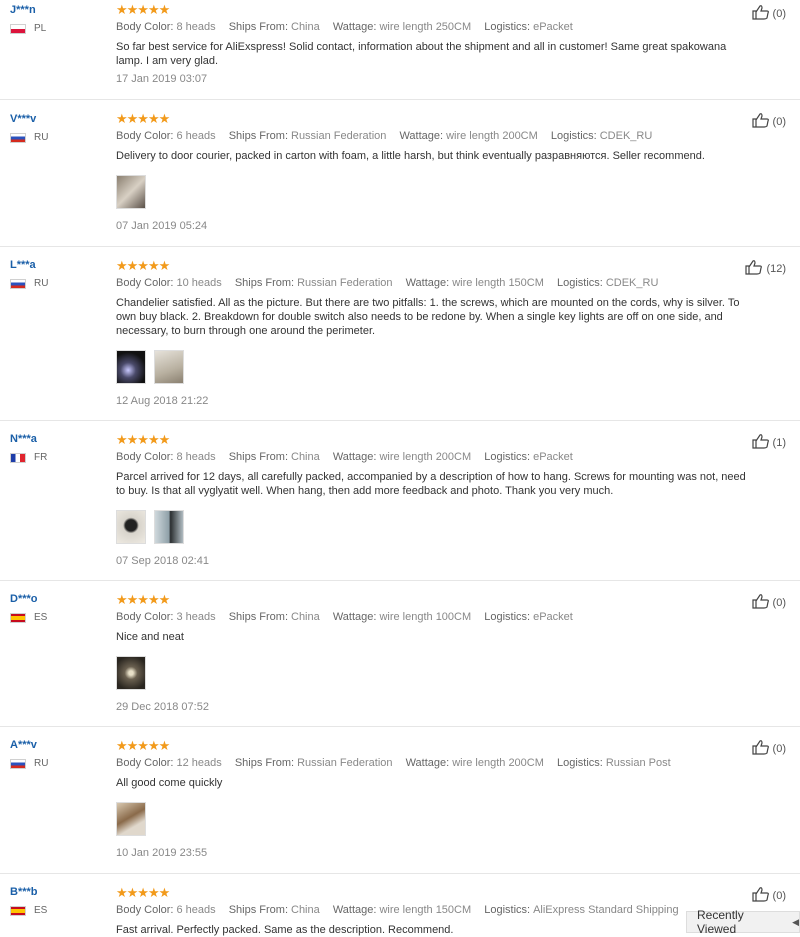 The image size is (800, 937). What do you see at coordinates (28, 892) in the screenshot?
I see `reviewer-name: B***b` at bounding box center [28, 892].